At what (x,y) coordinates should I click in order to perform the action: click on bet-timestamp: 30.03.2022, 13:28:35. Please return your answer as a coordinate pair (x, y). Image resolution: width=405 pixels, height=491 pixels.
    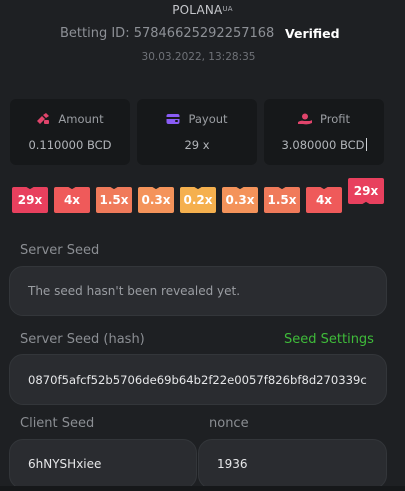
    Looking at the image, I should click on (198, 57).